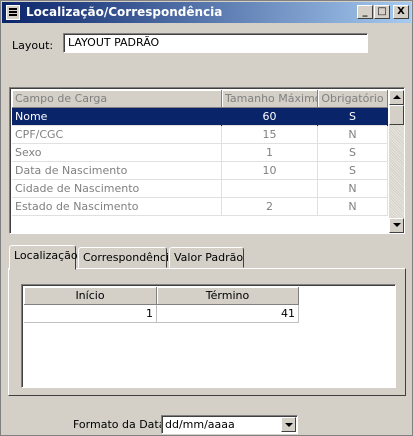 This screenshot has height=436, width=413. Describe the element at coordinates (396, 115) in the screenshot. I see `scroll-thumb` at that location.